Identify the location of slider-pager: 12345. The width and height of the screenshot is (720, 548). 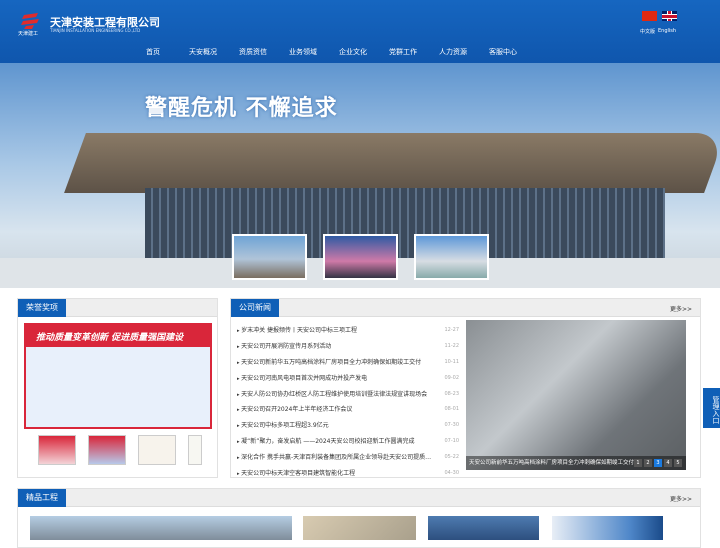
(658, 463).